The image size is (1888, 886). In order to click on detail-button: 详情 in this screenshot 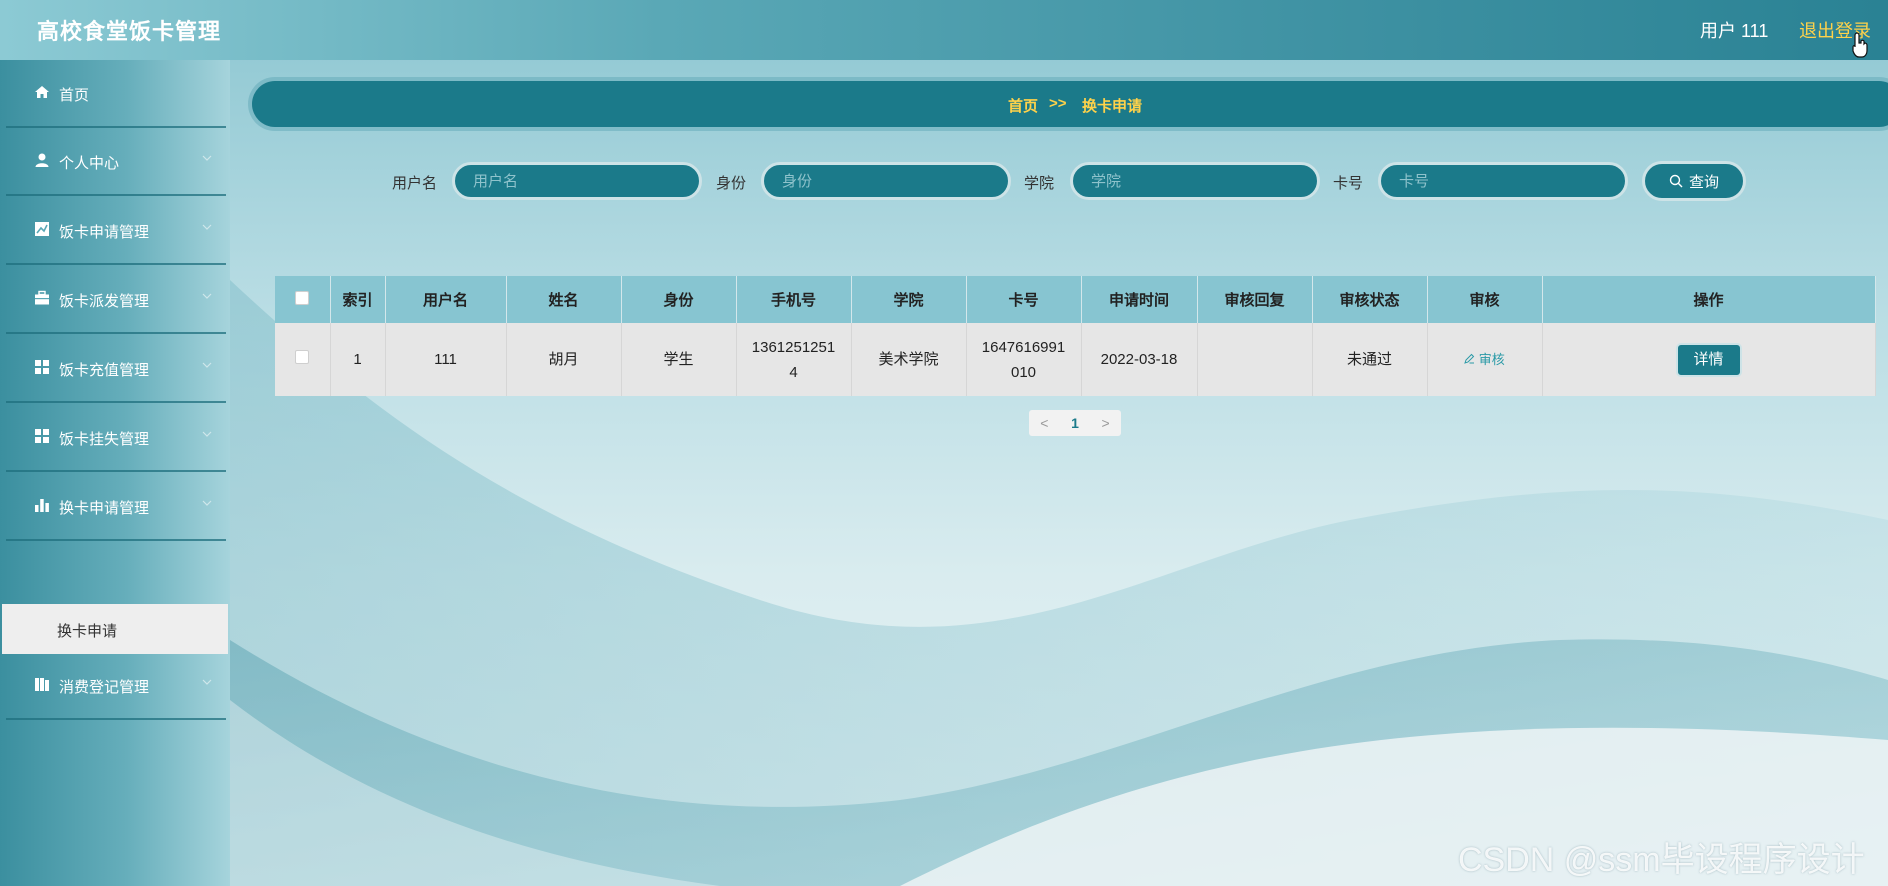, I will do `click(1708, 359)`.